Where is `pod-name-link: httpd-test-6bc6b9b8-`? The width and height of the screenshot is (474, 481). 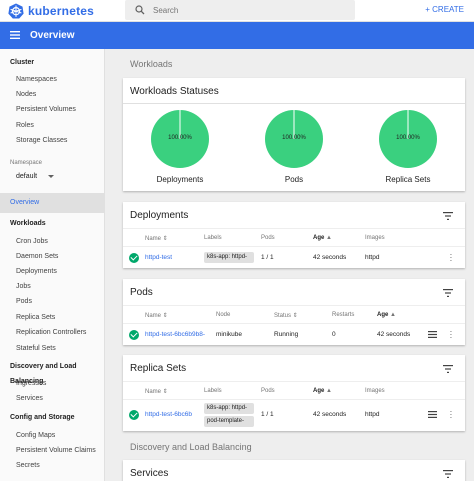 pod-name-link: httpd-test-6bc6b9b8- is located at coordinates (178, 334).